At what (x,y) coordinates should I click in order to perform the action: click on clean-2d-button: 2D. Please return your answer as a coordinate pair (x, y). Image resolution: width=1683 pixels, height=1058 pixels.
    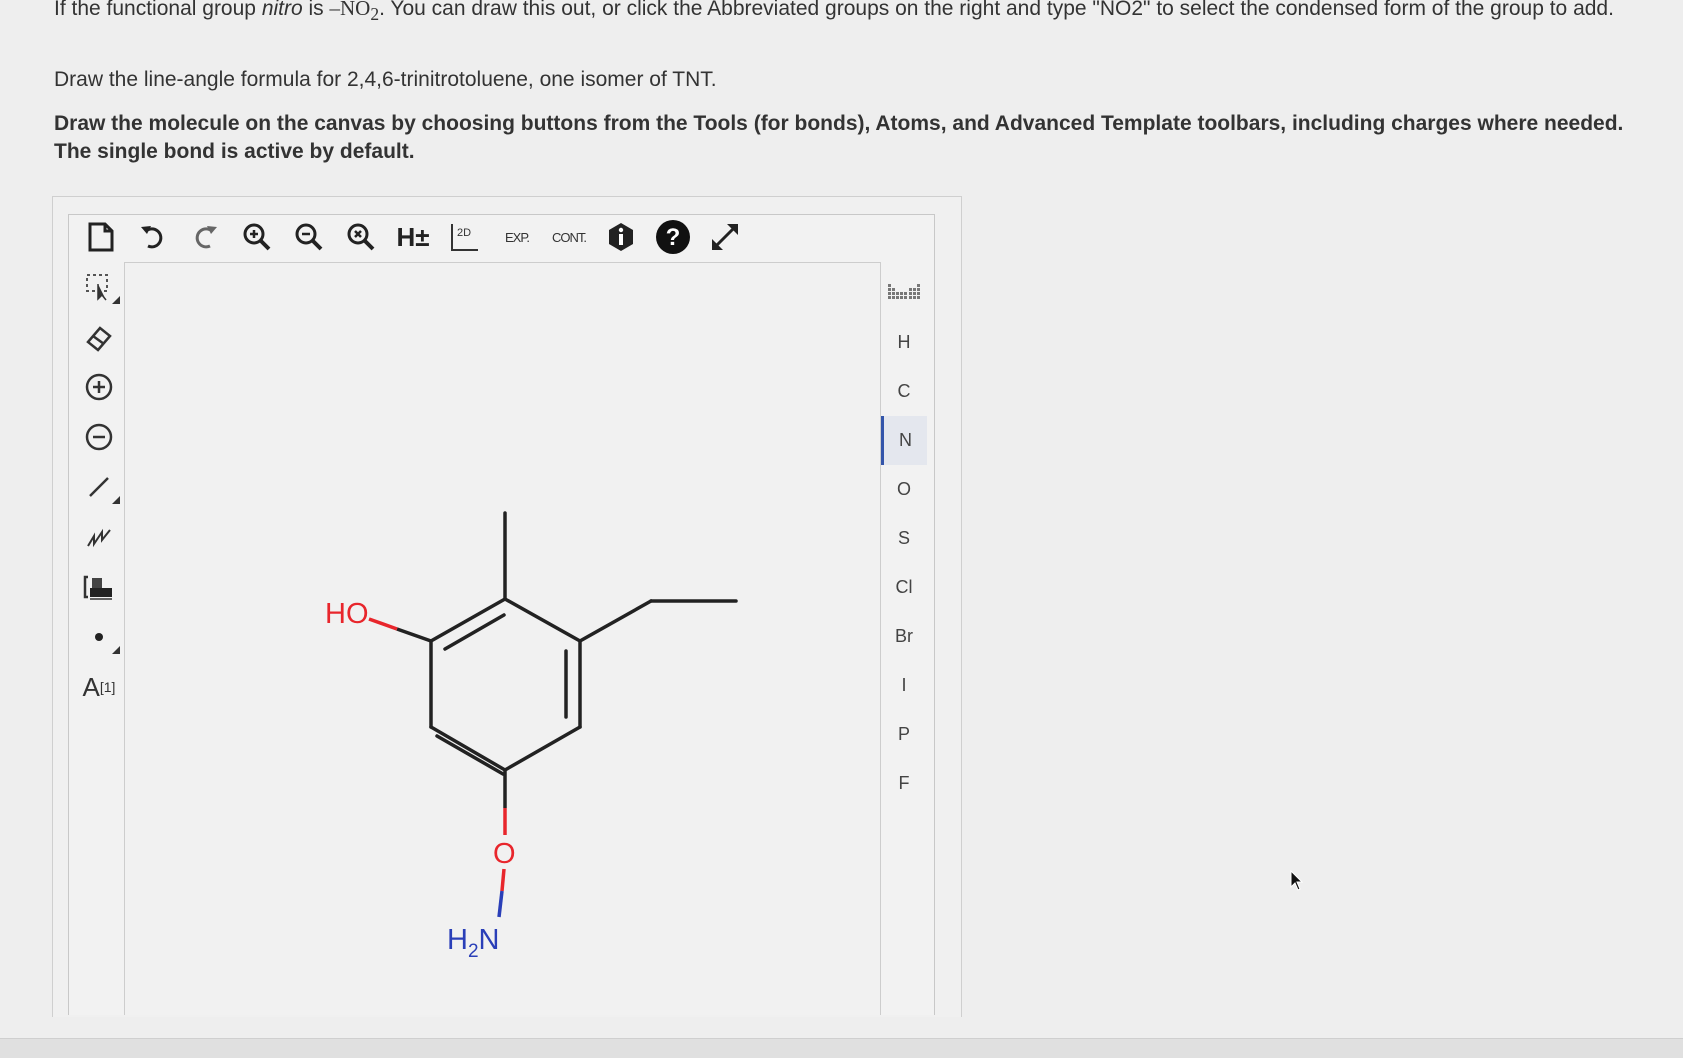
    Looking at the image, I should click on (465, 237).